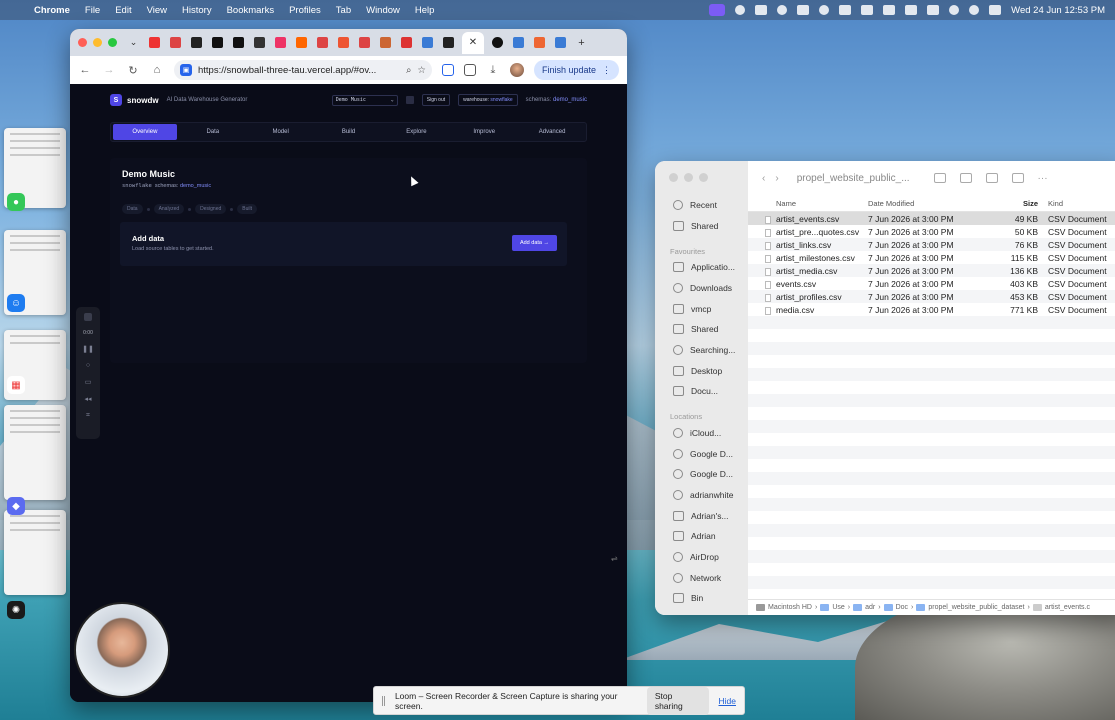  What do you see at coordinates (82, 42) in the screenshot?
I see `close-window-button` at bounding box center [82, 42].